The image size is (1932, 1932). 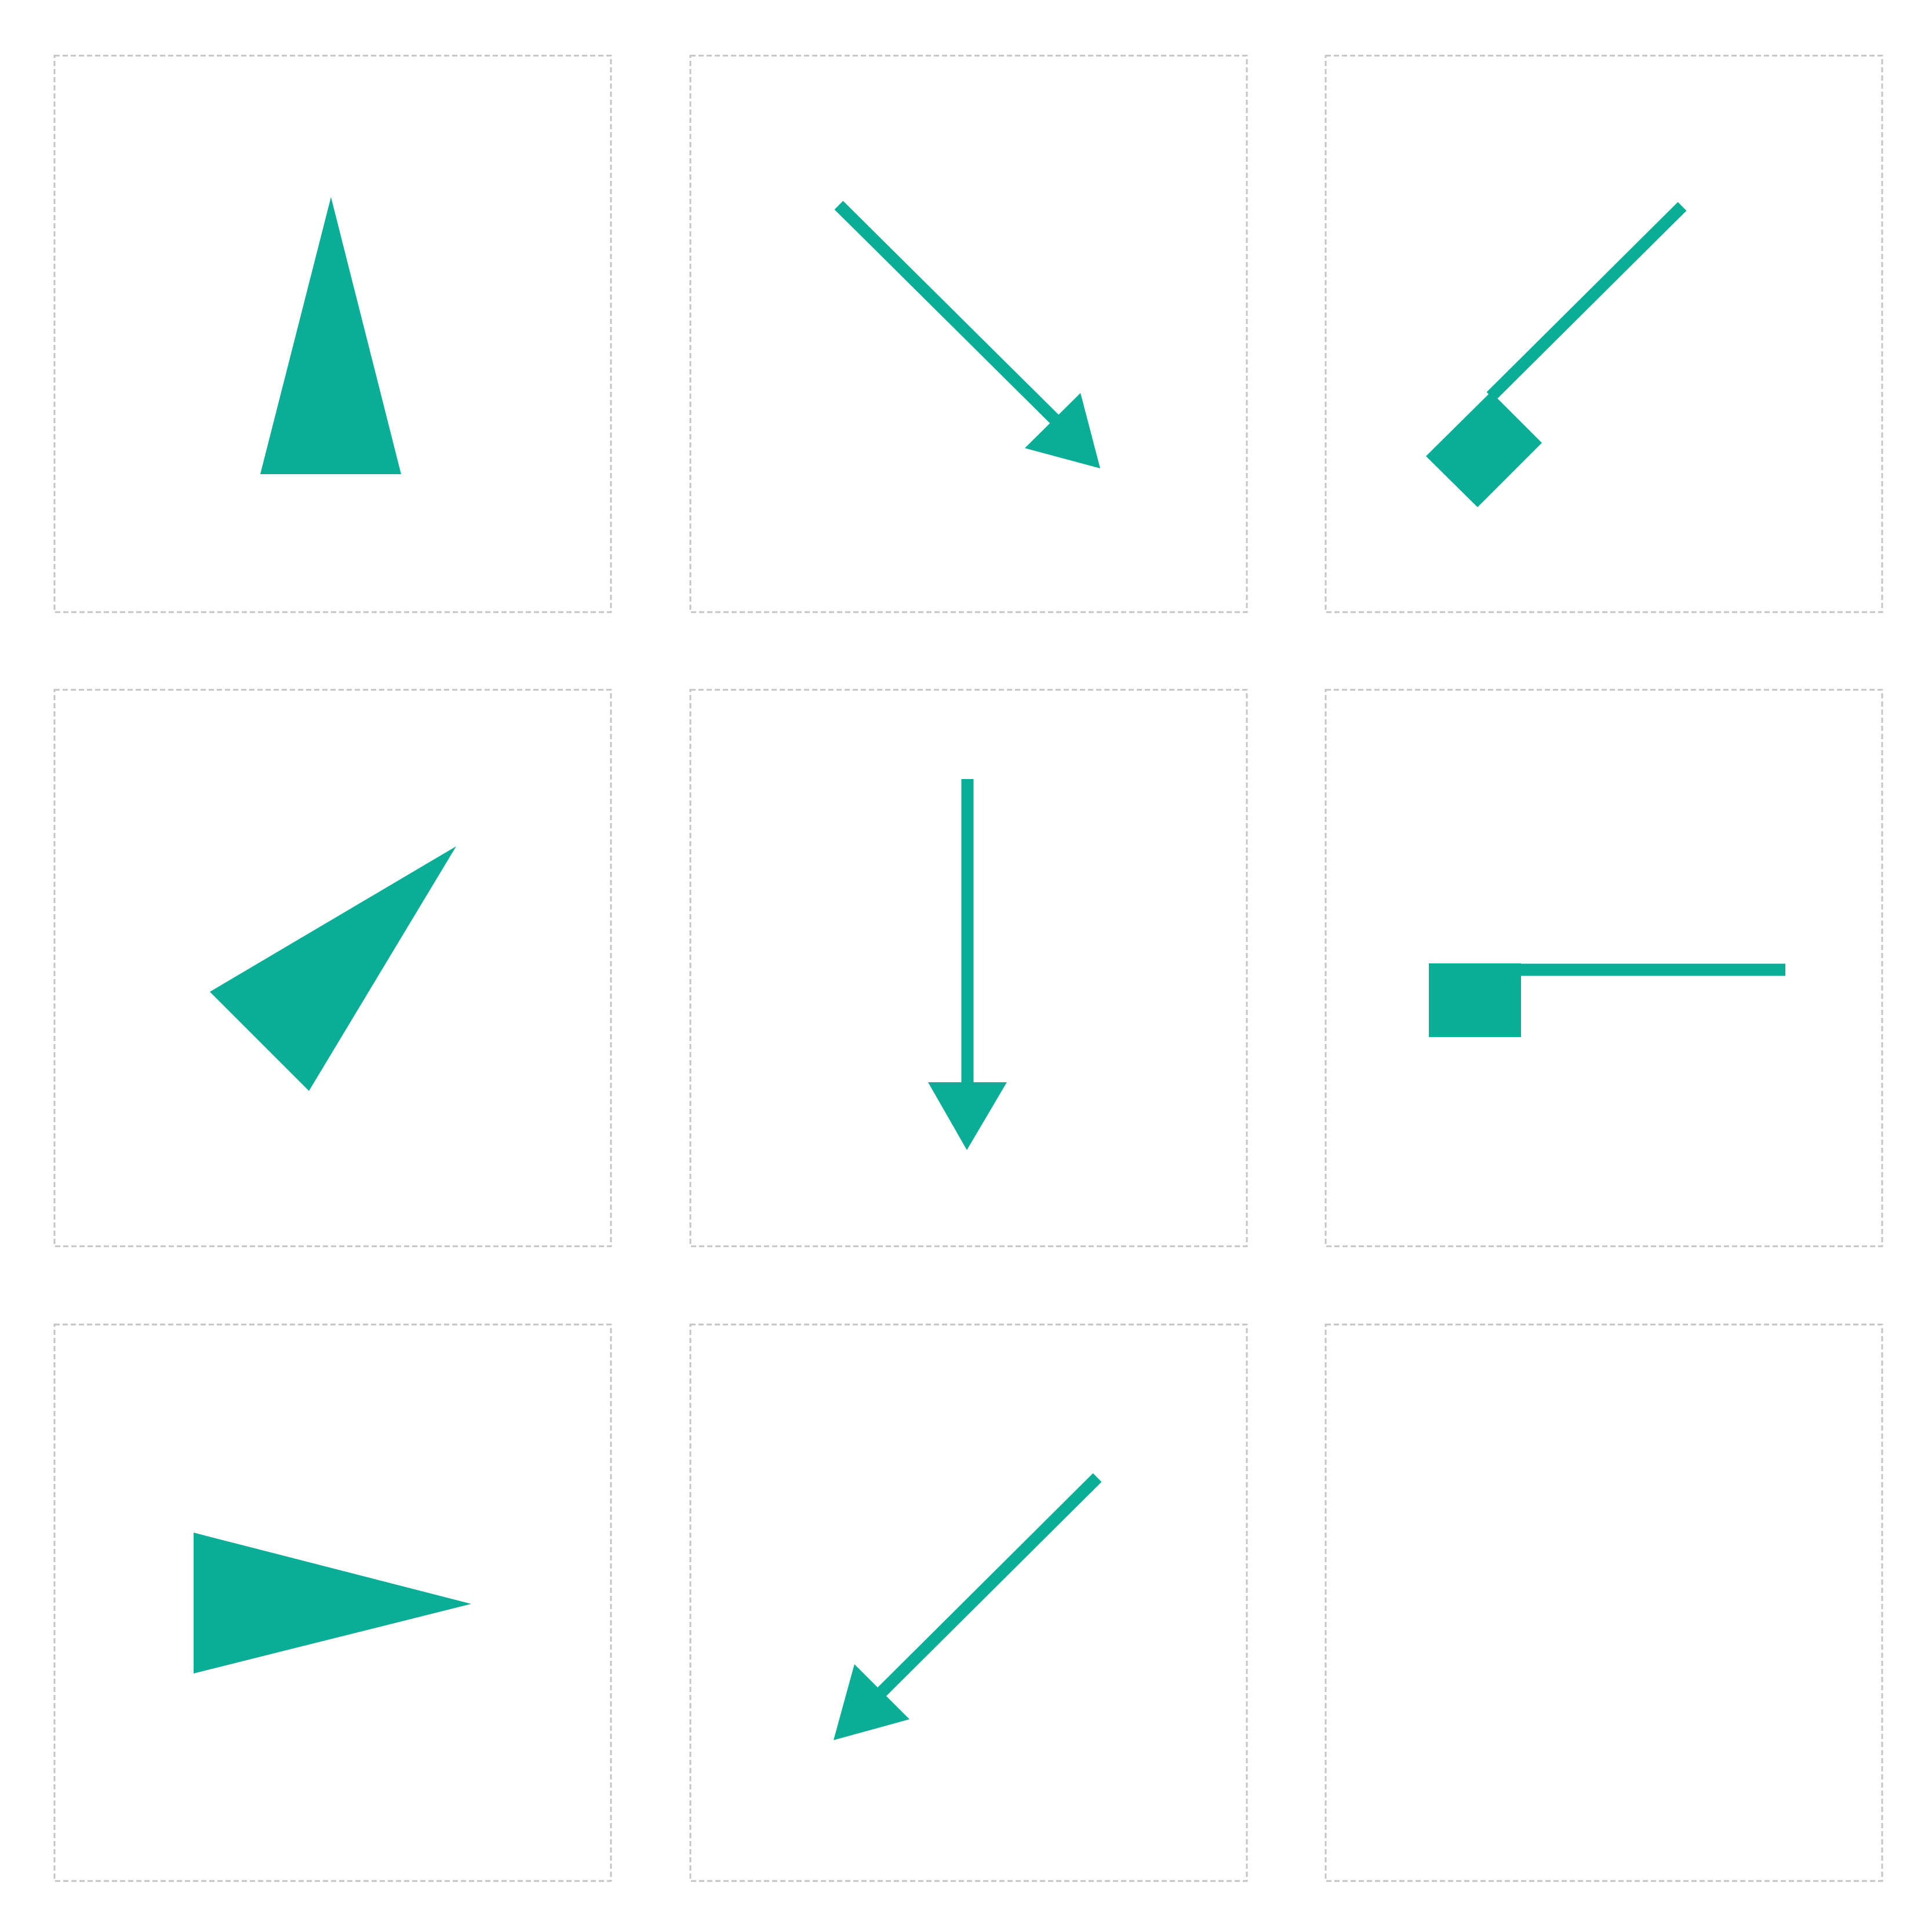 I want to click on cell-frame, so click(x=1604, y=333).